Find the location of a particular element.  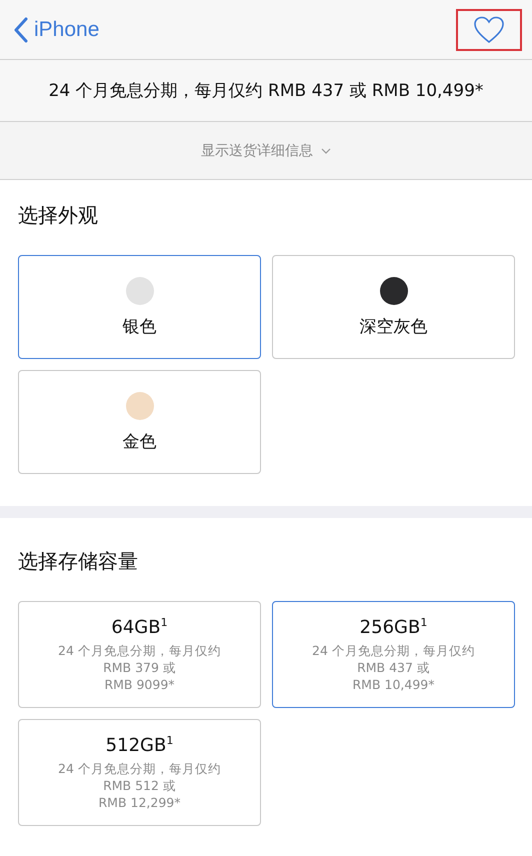

price-text: RMB 437 或 is located at coordinates (393, 667).